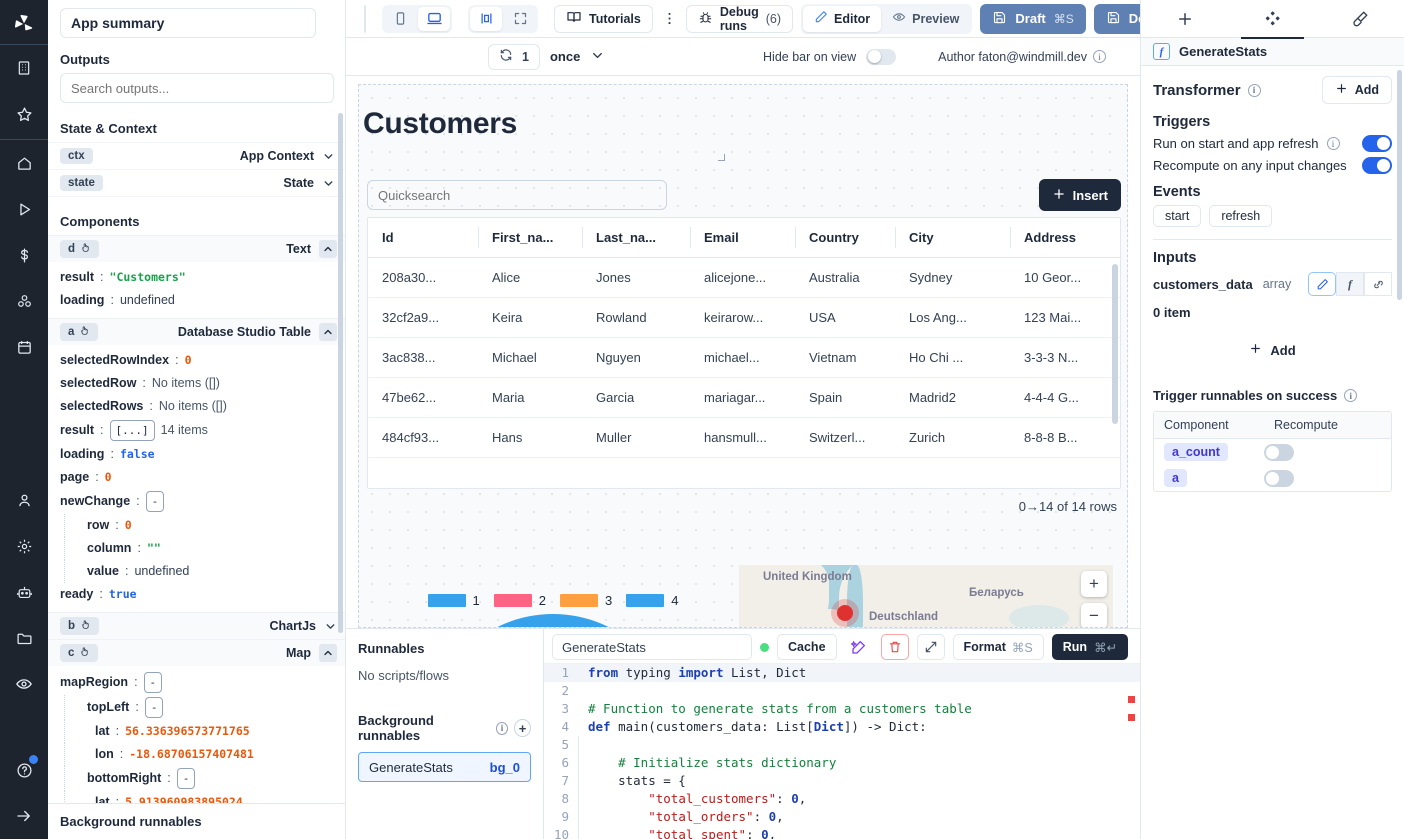  I want to click on add-transformer-button: Add, so click(1356, 90).